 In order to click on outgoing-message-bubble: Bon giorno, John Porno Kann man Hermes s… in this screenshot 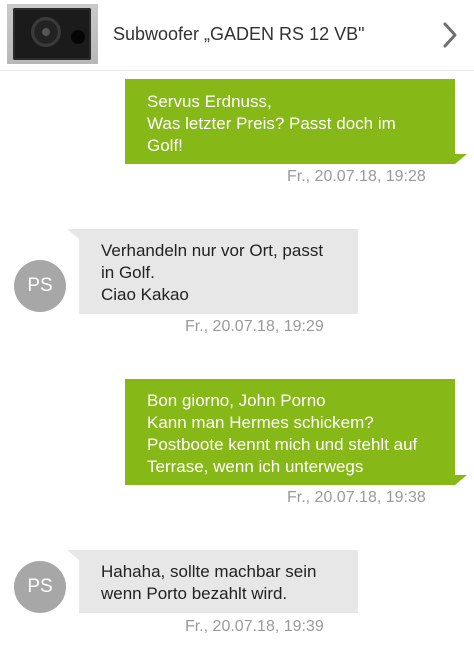, I will do `click(290, 432)`.